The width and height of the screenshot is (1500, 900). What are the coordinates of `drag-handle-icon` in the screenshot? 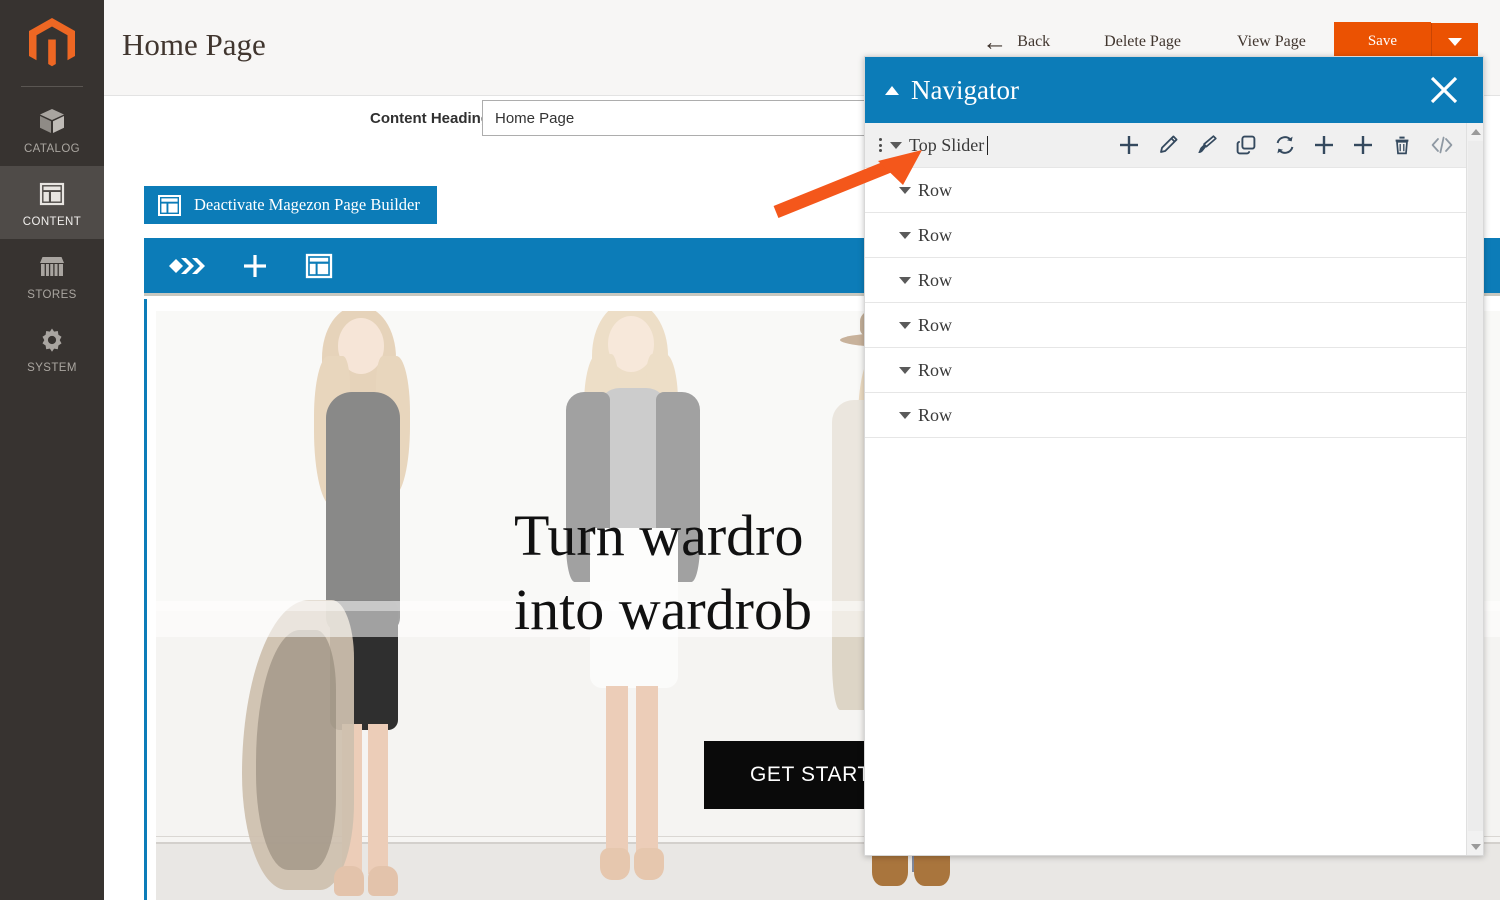 It's located at (881, 145).